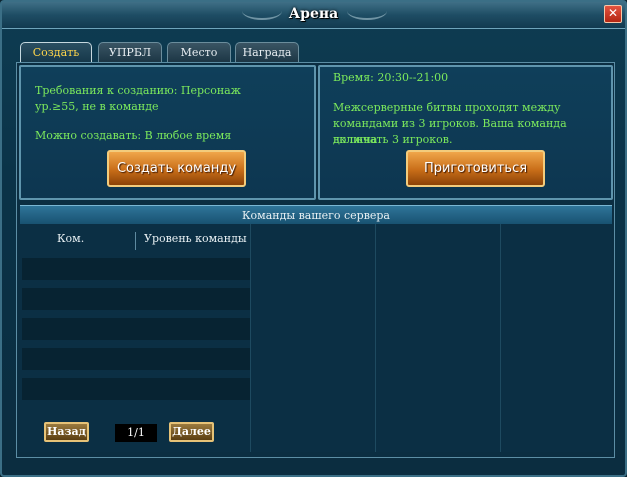 The image size is (627, 477). Describe the element at coordinates (56, 60) in the screenshot. I see `tab-create-team: Создать ком.` at that location.